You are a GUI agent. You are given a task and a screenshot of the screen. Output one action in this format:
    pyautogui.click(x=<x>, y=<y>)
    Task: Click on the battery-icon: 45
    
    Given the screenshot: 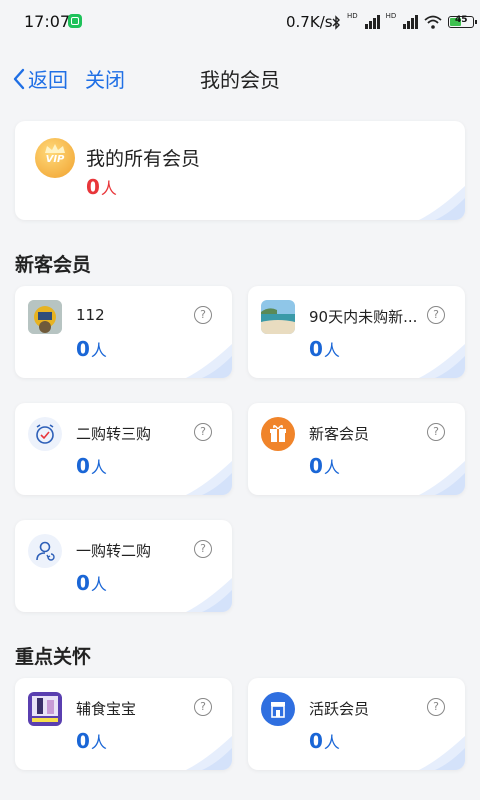 What is the action you would take?
    pyautogui.click(x=463, y=21)
    